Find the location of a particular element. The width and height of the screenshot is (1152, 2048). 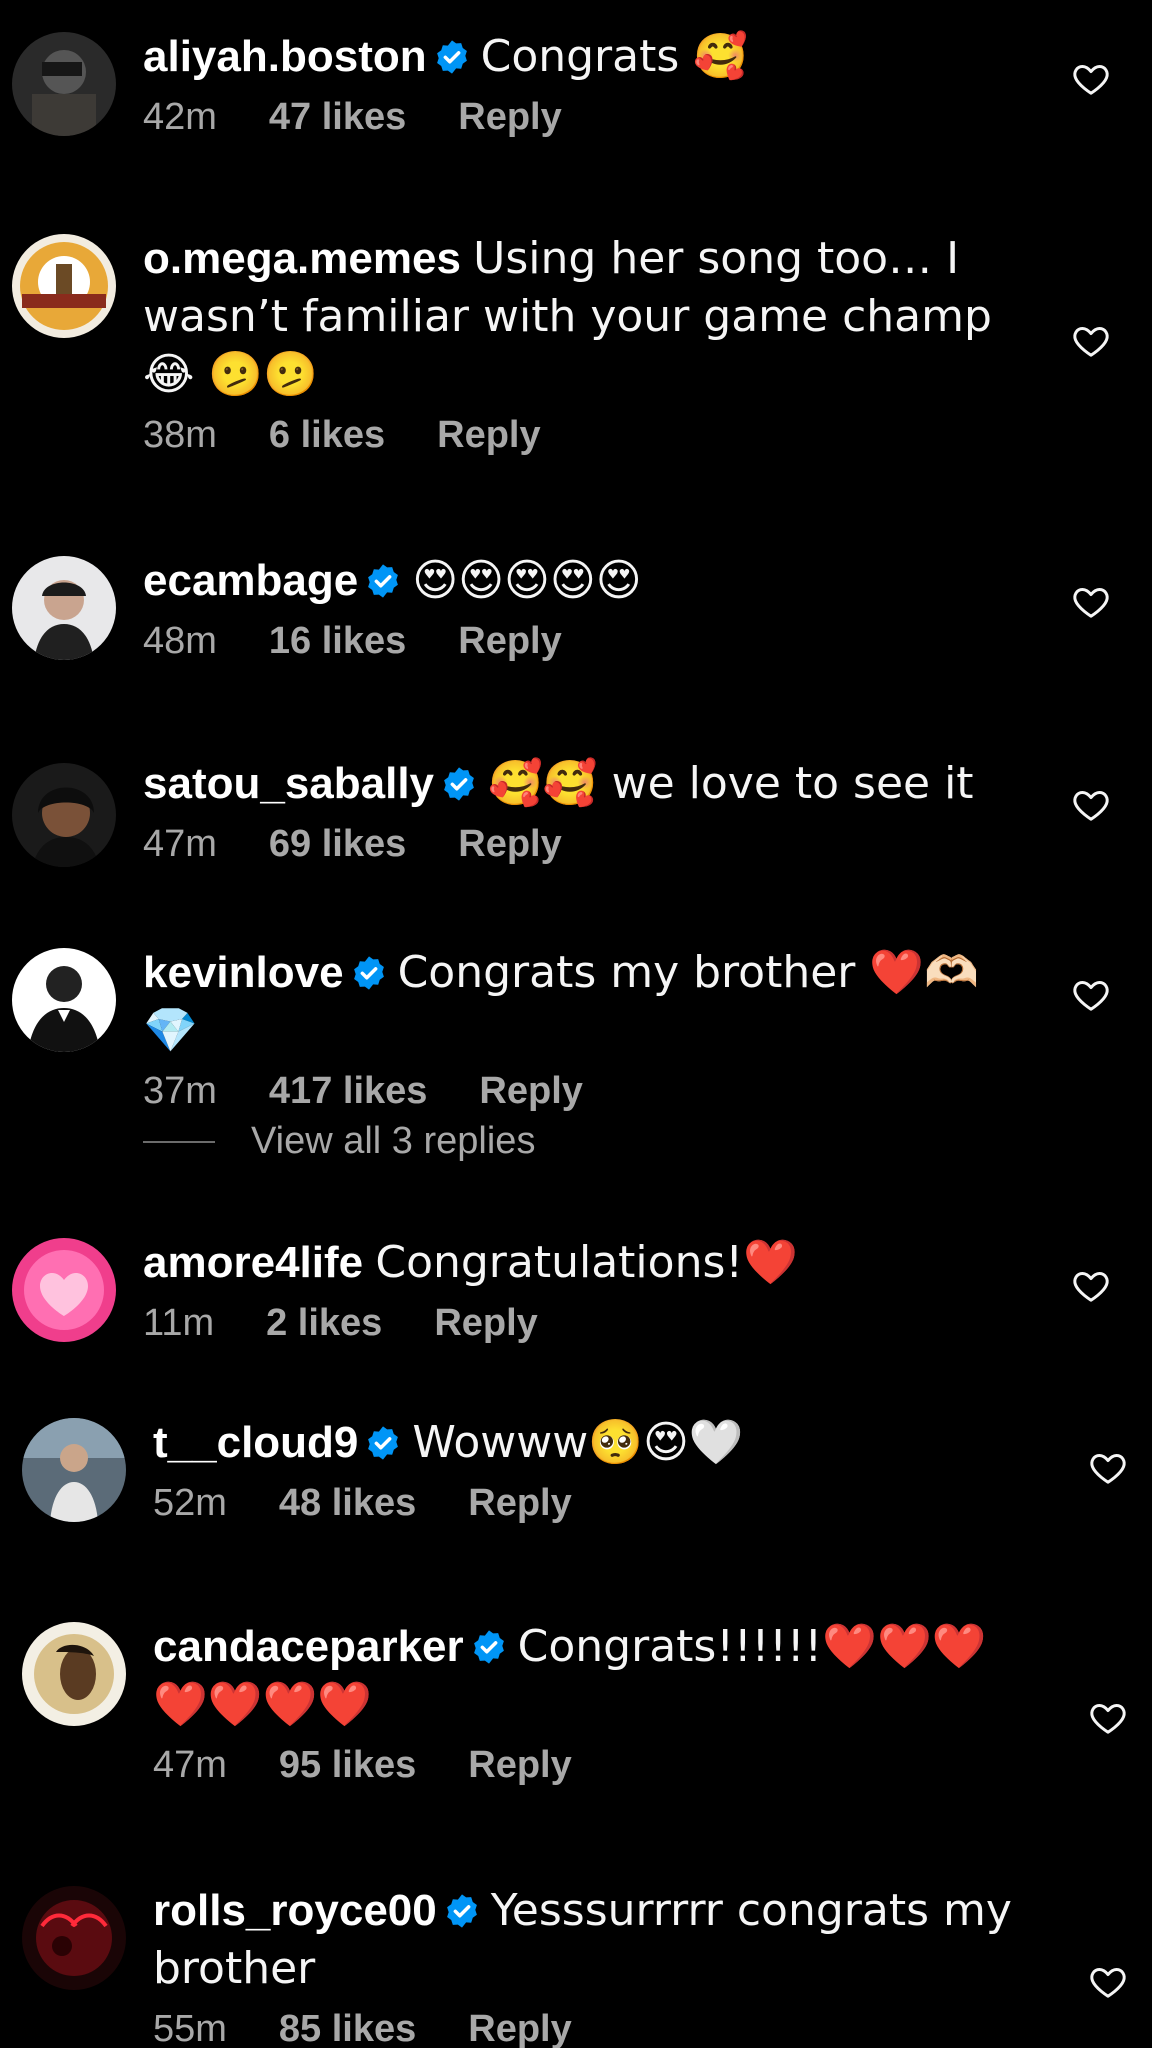

view-replies-label: View all 3 replies is located at coordinates (393, 1141).